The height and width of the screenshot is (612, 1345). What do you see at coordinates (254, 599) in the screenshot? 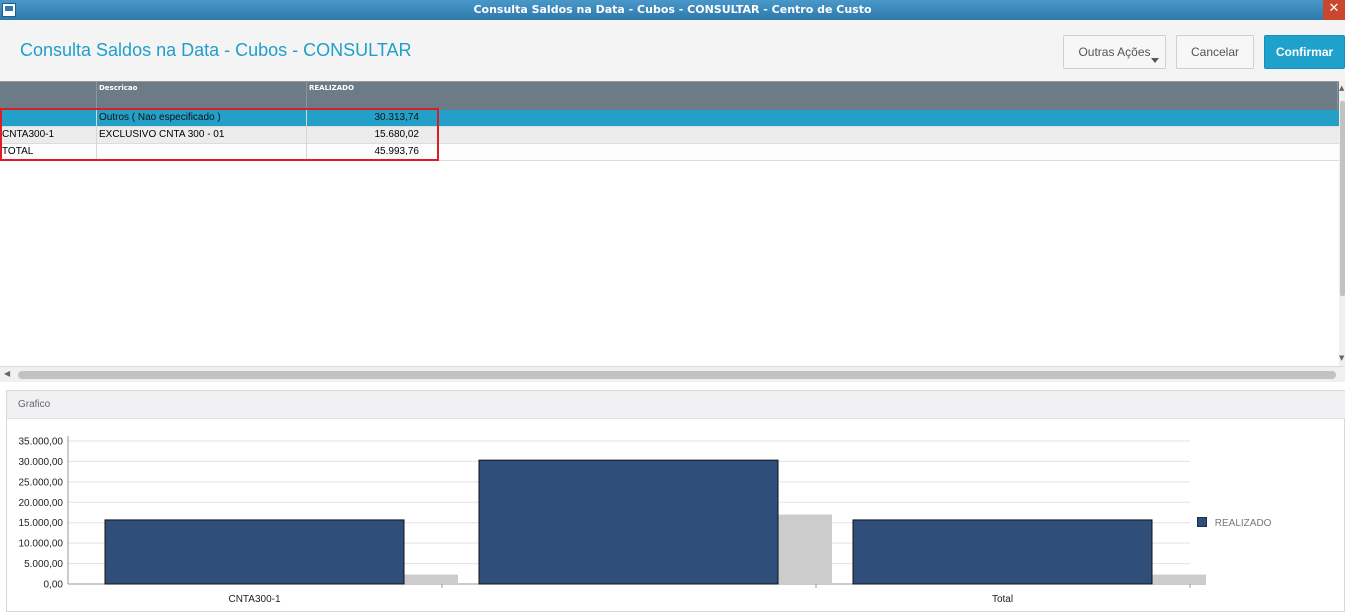
I see `x-tick-label: CNTA300-1` at bounding box center [254, 599].